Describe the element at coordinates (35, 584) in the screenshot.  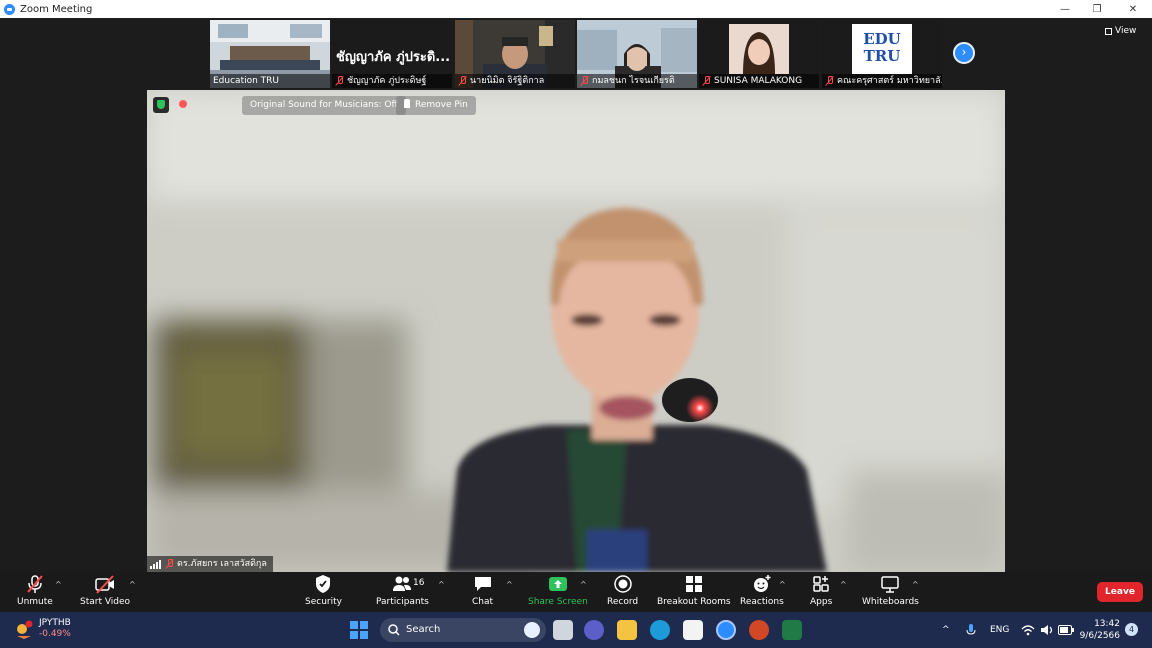
I see `mic-muted-icon` at that location.